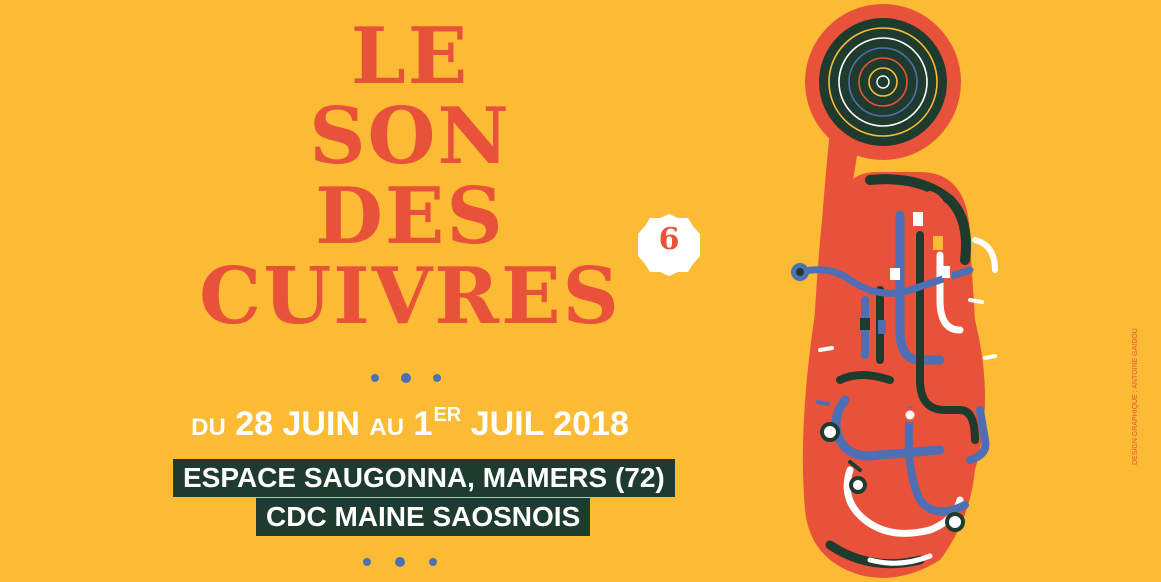 The height and width of the screenshot is (582, 1161). Describe the element at coordinates (208, 427) in the screenshot. I see `dates-du: DU` at that location.